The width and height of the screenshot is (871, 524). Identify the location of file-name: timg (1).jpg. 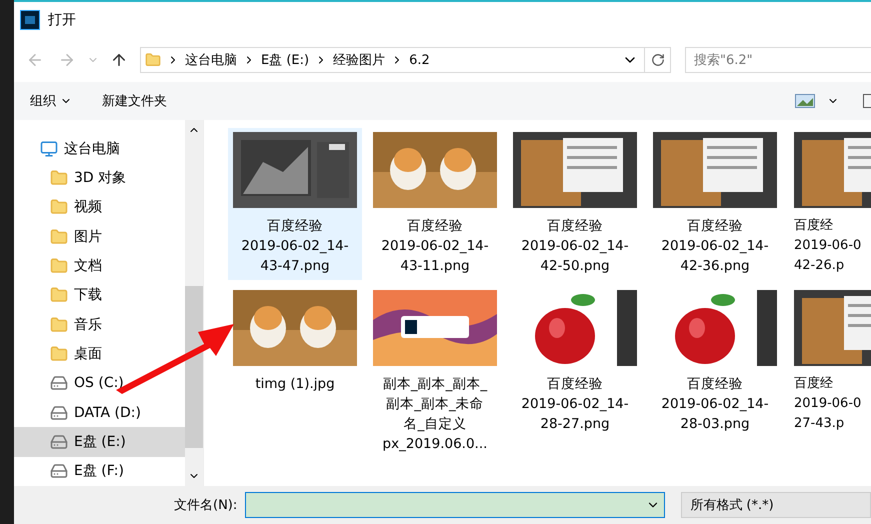
(295, 384).